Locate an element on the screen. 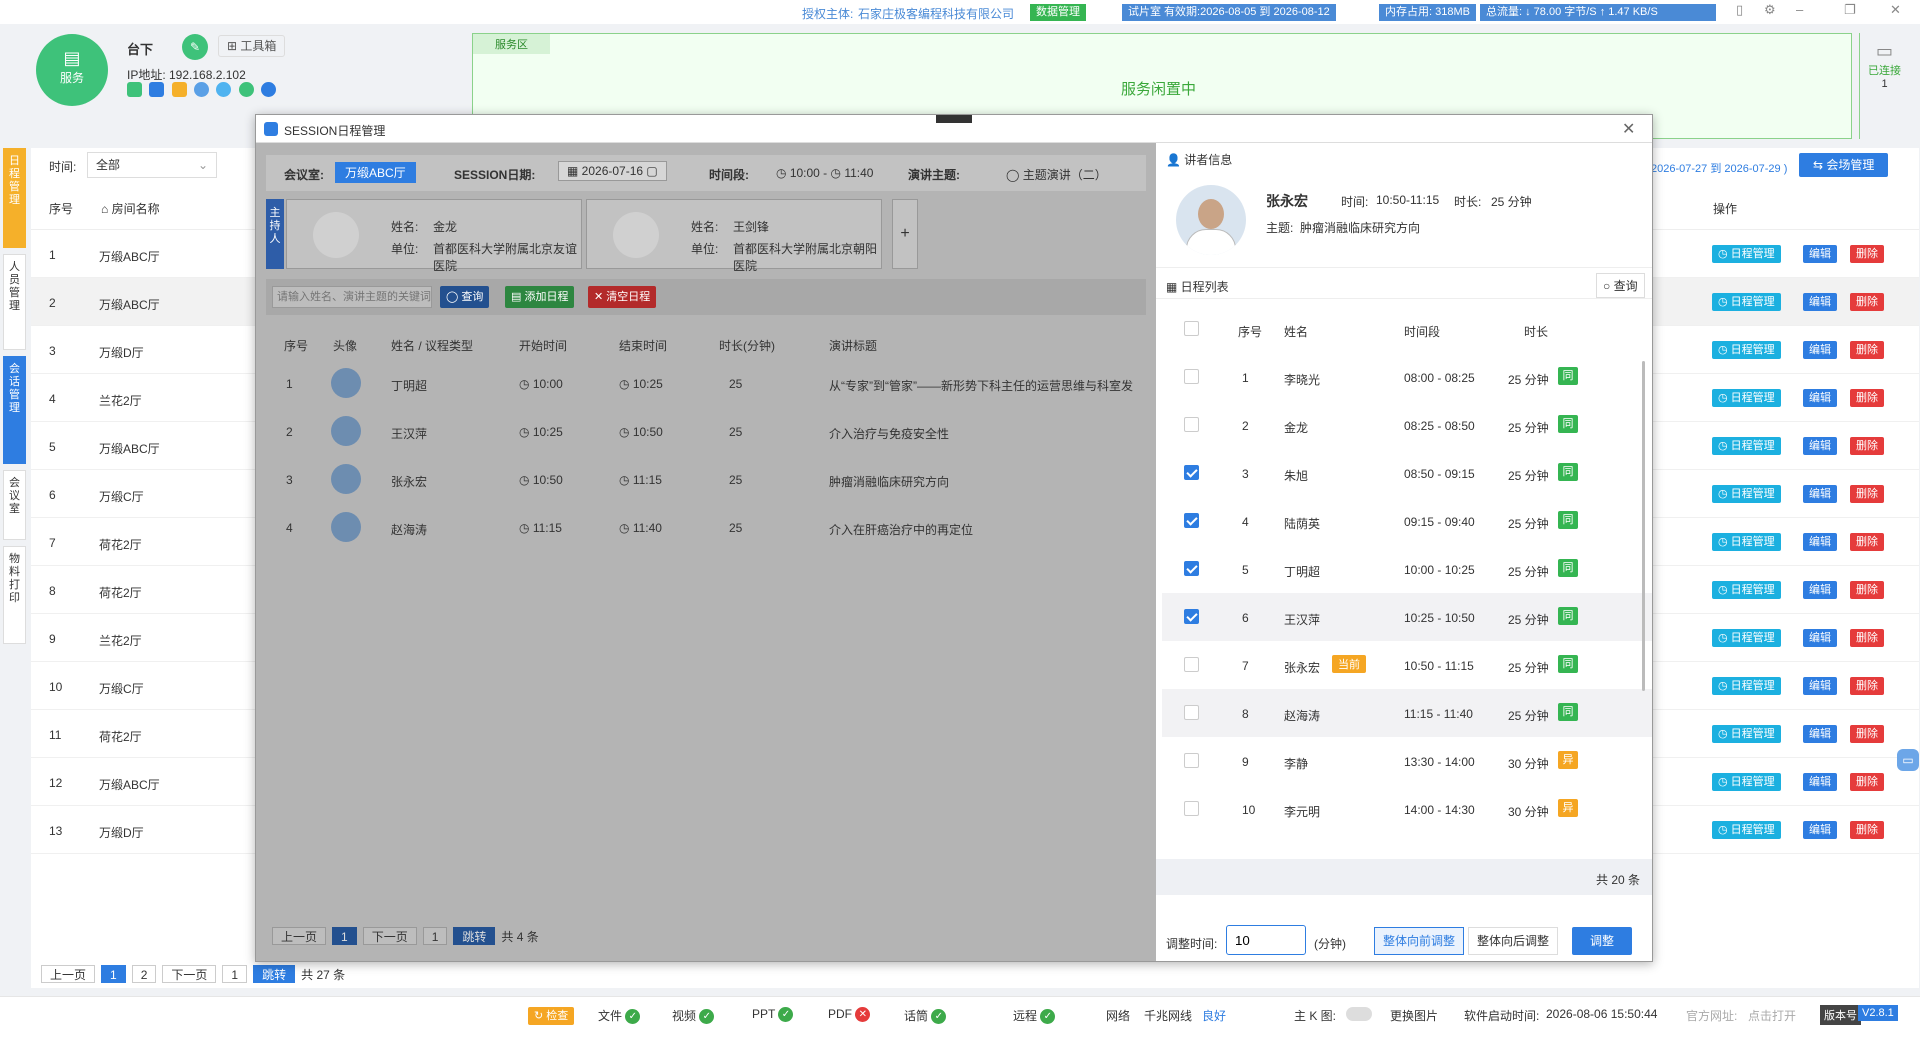 Image resolution: width=1920 pixels, height=1037 pixels. schedule-query-button: ○ 查询 is located at coordinates (1620, 285).